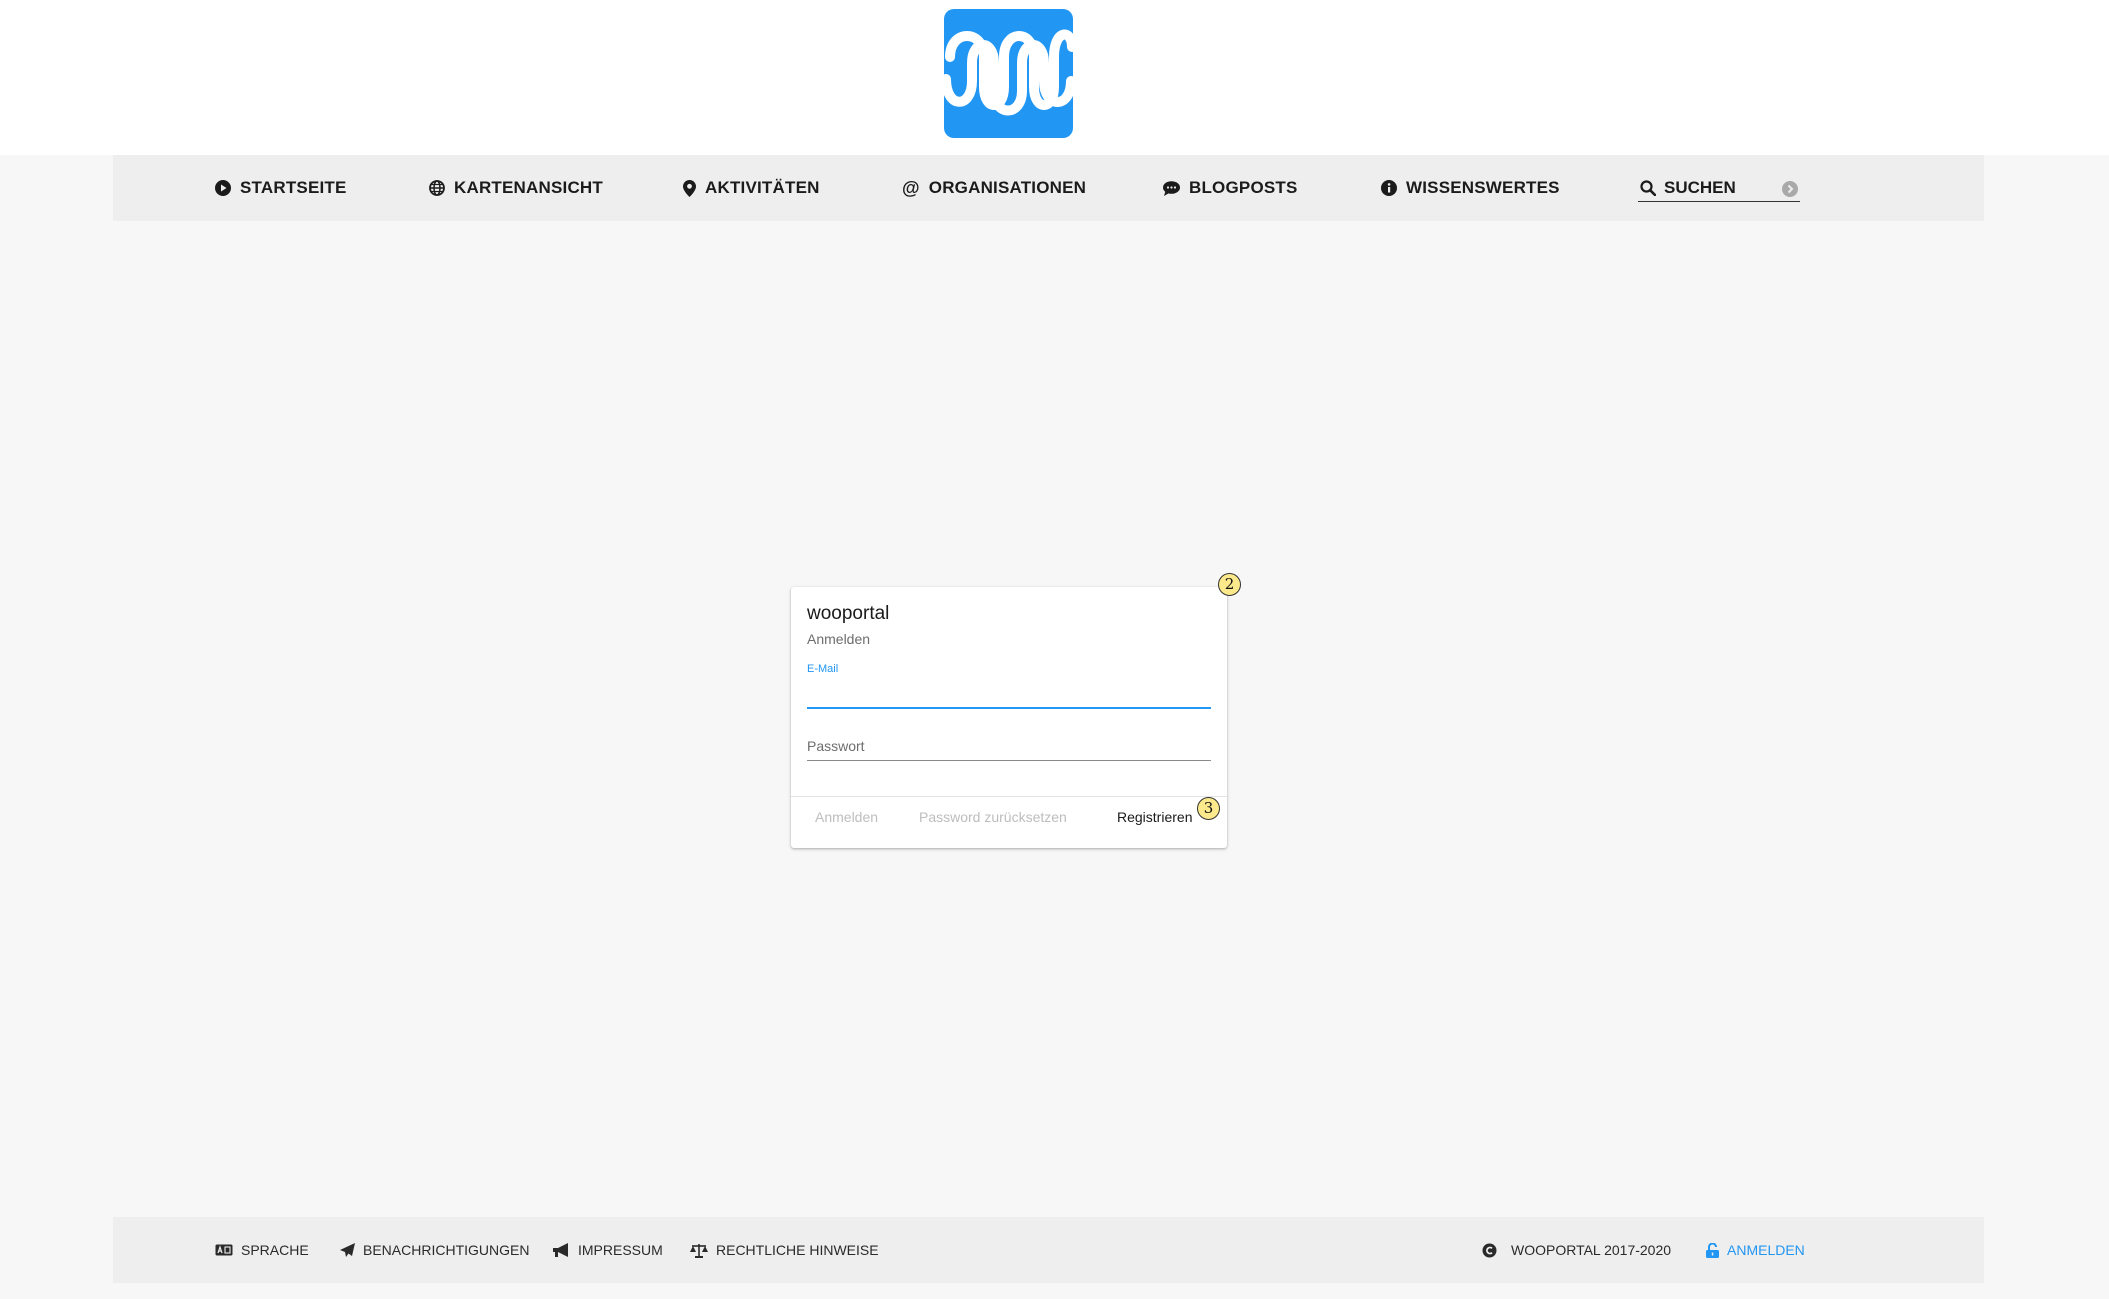 This screenshot has width=2109, height=1299. I want to click on nav-item-blogposts: BLOGPOSTS, so click(1230, 188).